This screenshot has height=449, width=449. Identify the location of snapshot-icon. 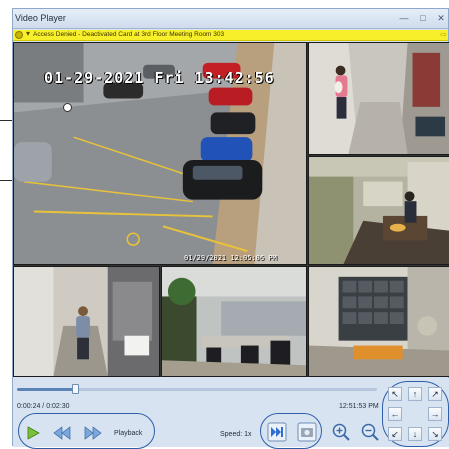
(307, 432).